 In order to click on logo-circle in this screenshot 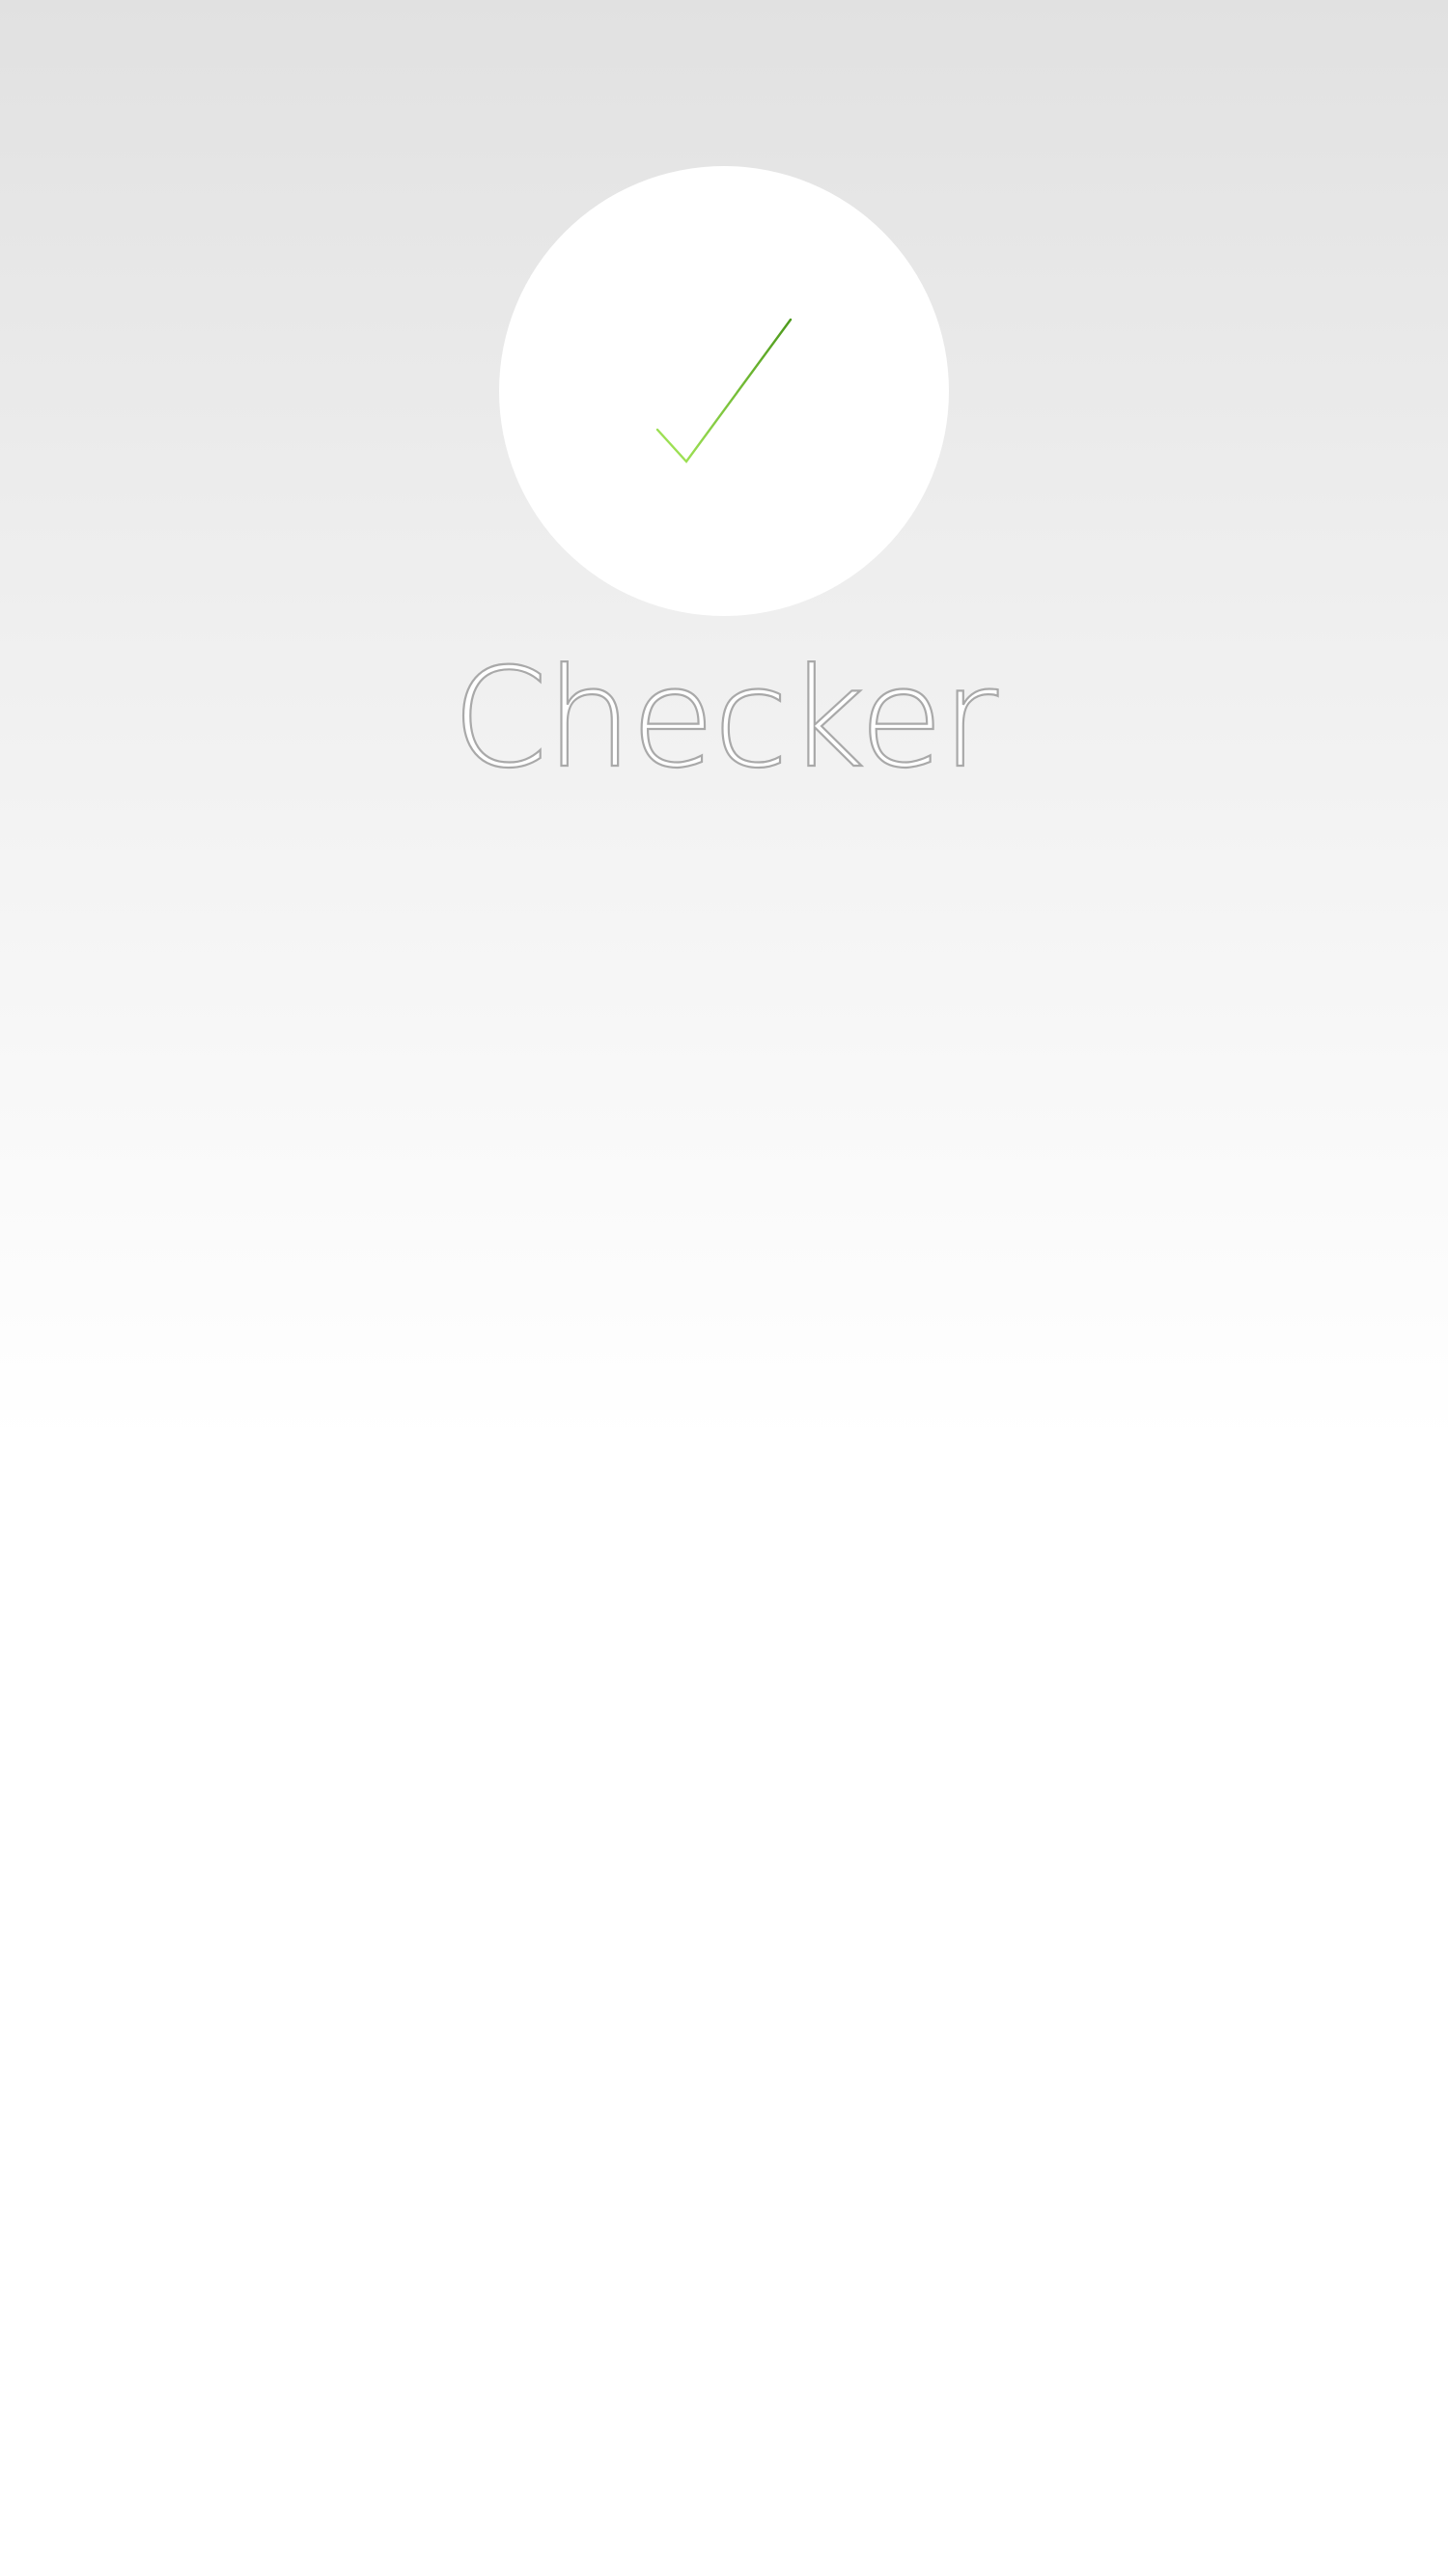, I will do `click(724, 391)`.